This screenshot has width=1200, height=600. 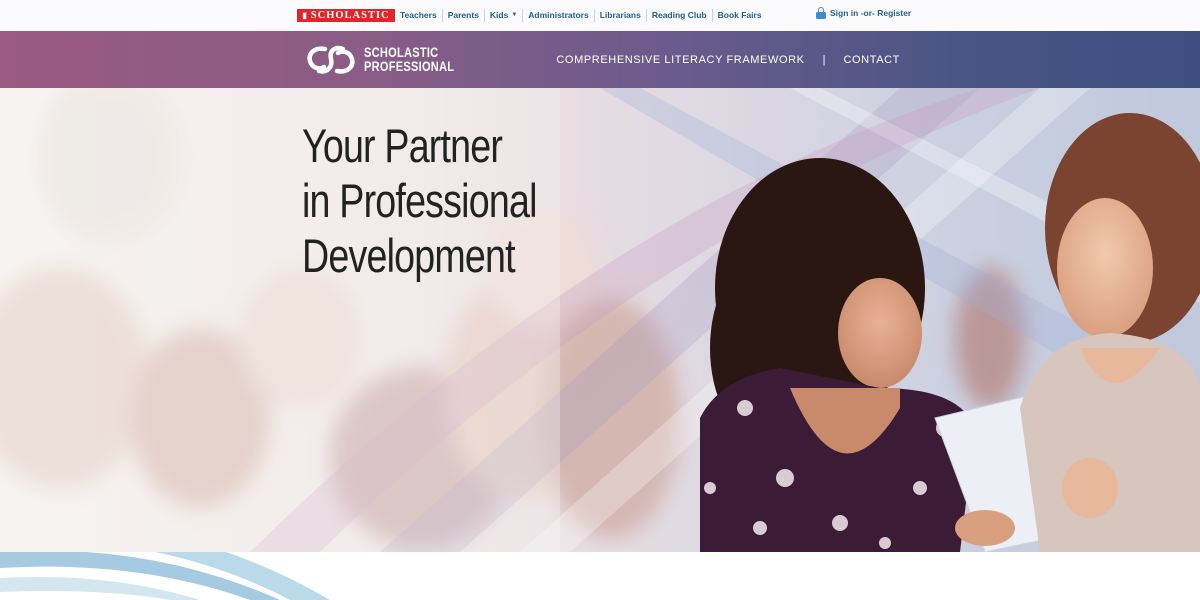 I want to click on nav-link-book-fairs: Book Fairs, so click(x=739, y=15).